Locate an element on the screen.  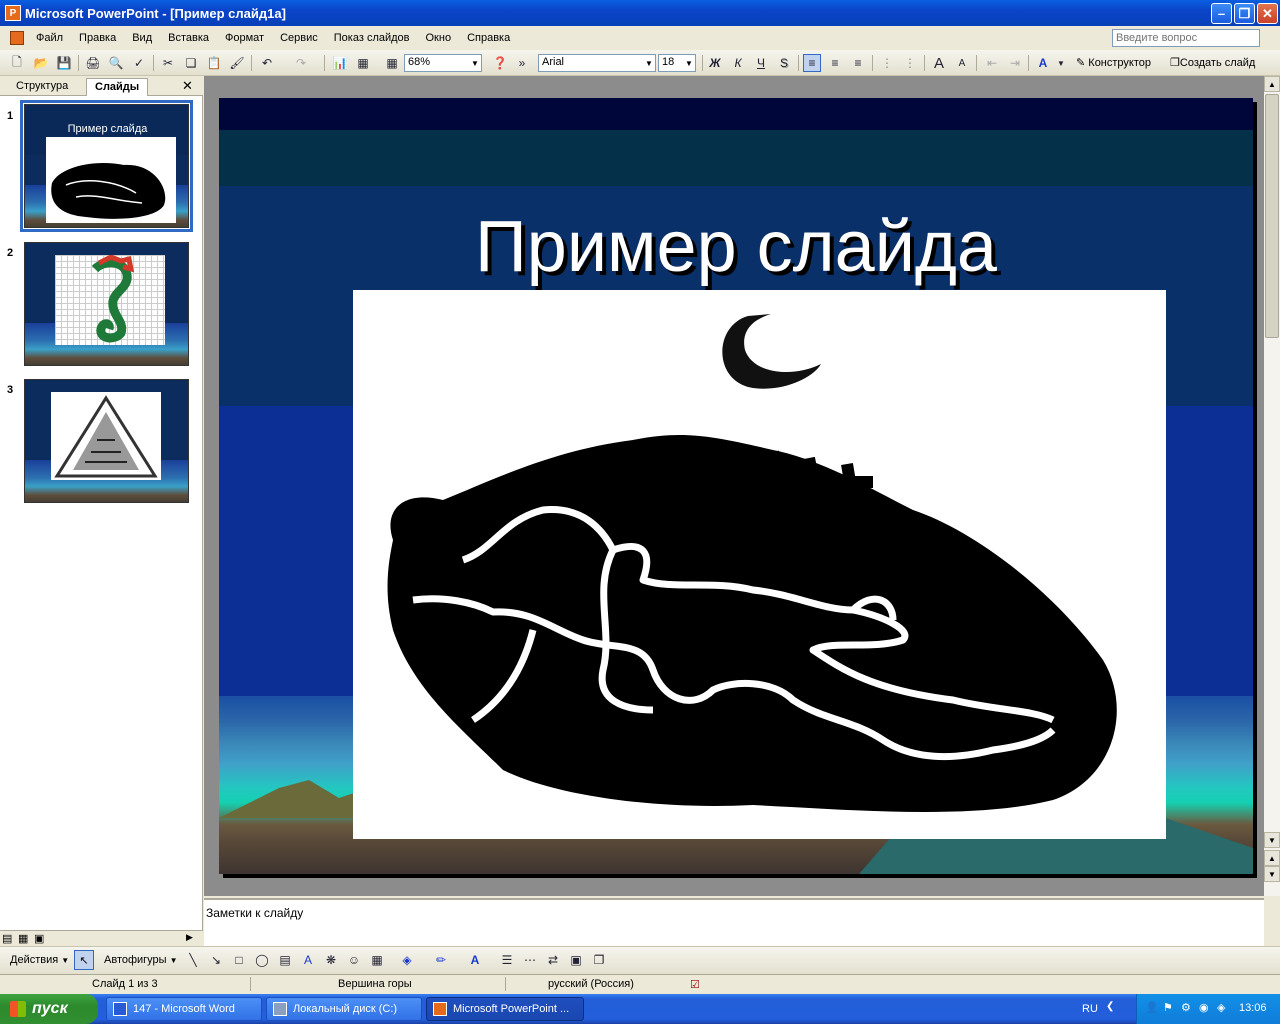
tab-outline: Структура is located at coordinates (42, 87).